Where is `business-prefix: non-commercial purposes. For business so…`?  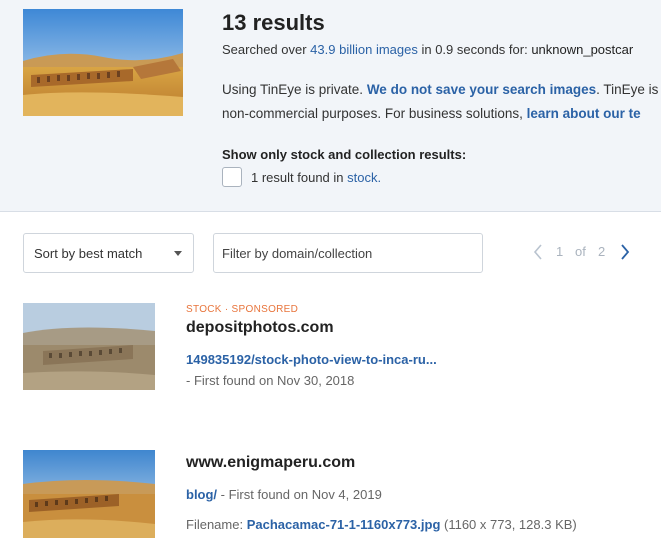
business-prefix: non-commercial purposes. For business so… is located at coordinates (374, 113).